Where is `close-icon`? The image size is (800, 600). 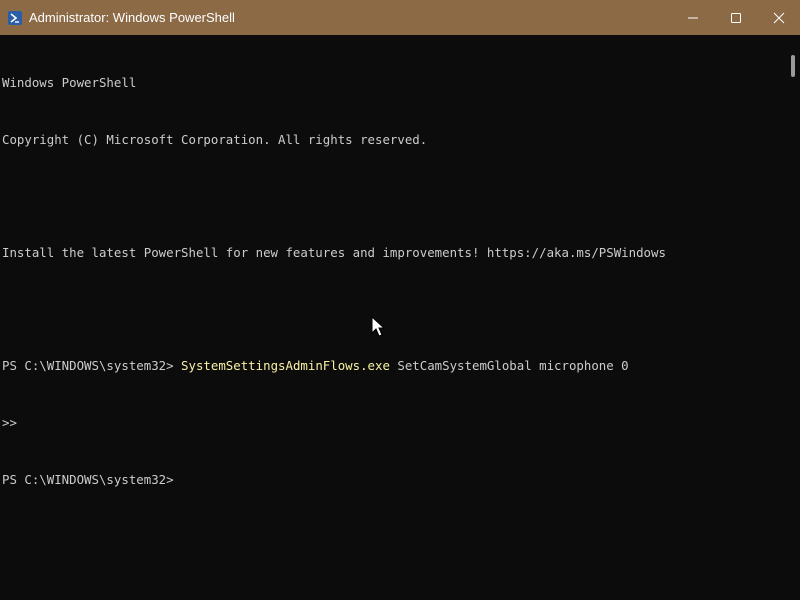 close-icon is located at coordinates (778, 17).